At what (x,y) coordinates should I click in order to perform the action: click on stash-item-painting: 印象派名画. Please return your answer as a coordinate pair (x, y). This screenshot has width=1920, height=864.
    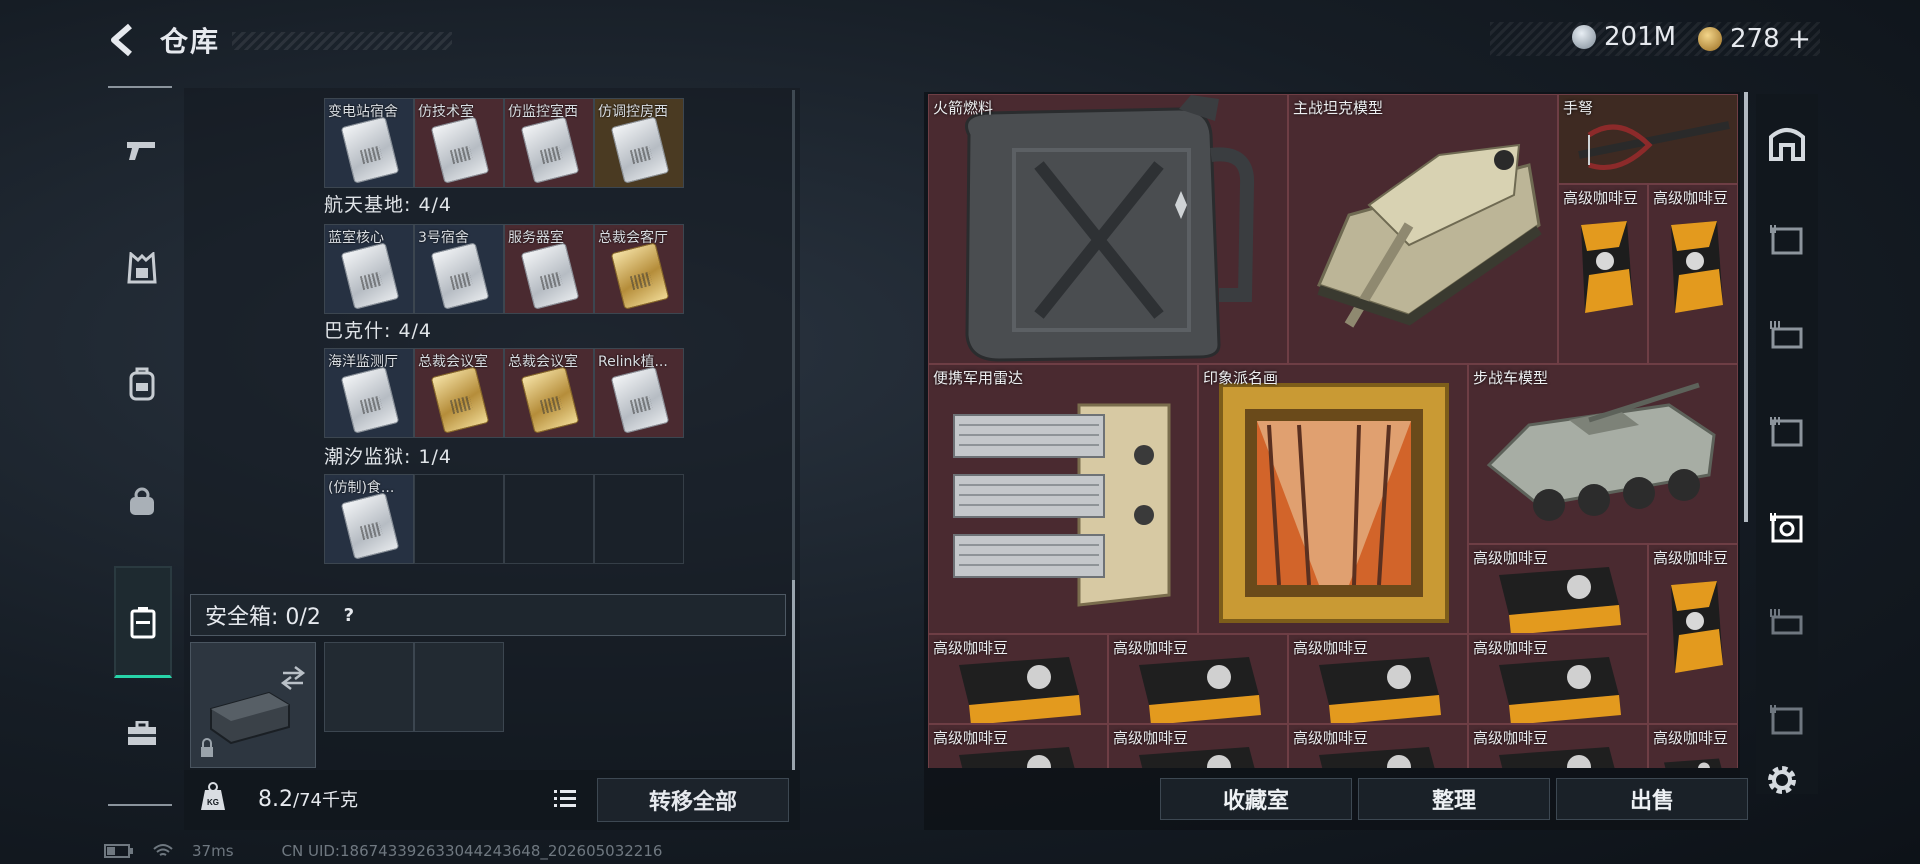
    Looking at the image, I should click on (1333, 499).